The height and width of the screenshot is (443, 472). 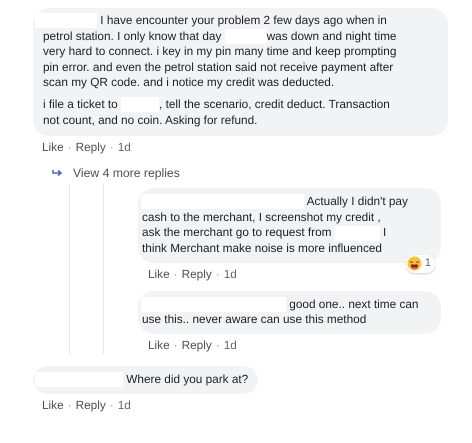 What do you see at coordinates (150, 120) in the screenshot?
I see `comment-text: not count, and no coin. Asking for refund.` at bounding box center [150, 120].